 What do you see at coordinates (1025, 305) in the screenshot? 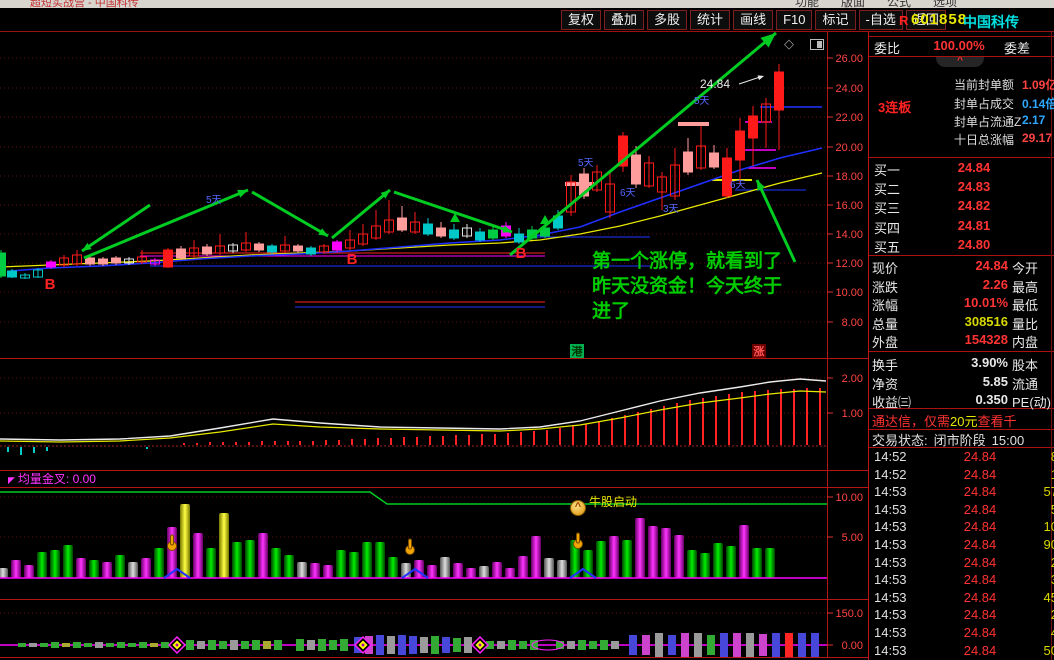
I see `quote-row-label2-2: 最低` at bounding box center [1025, 305].